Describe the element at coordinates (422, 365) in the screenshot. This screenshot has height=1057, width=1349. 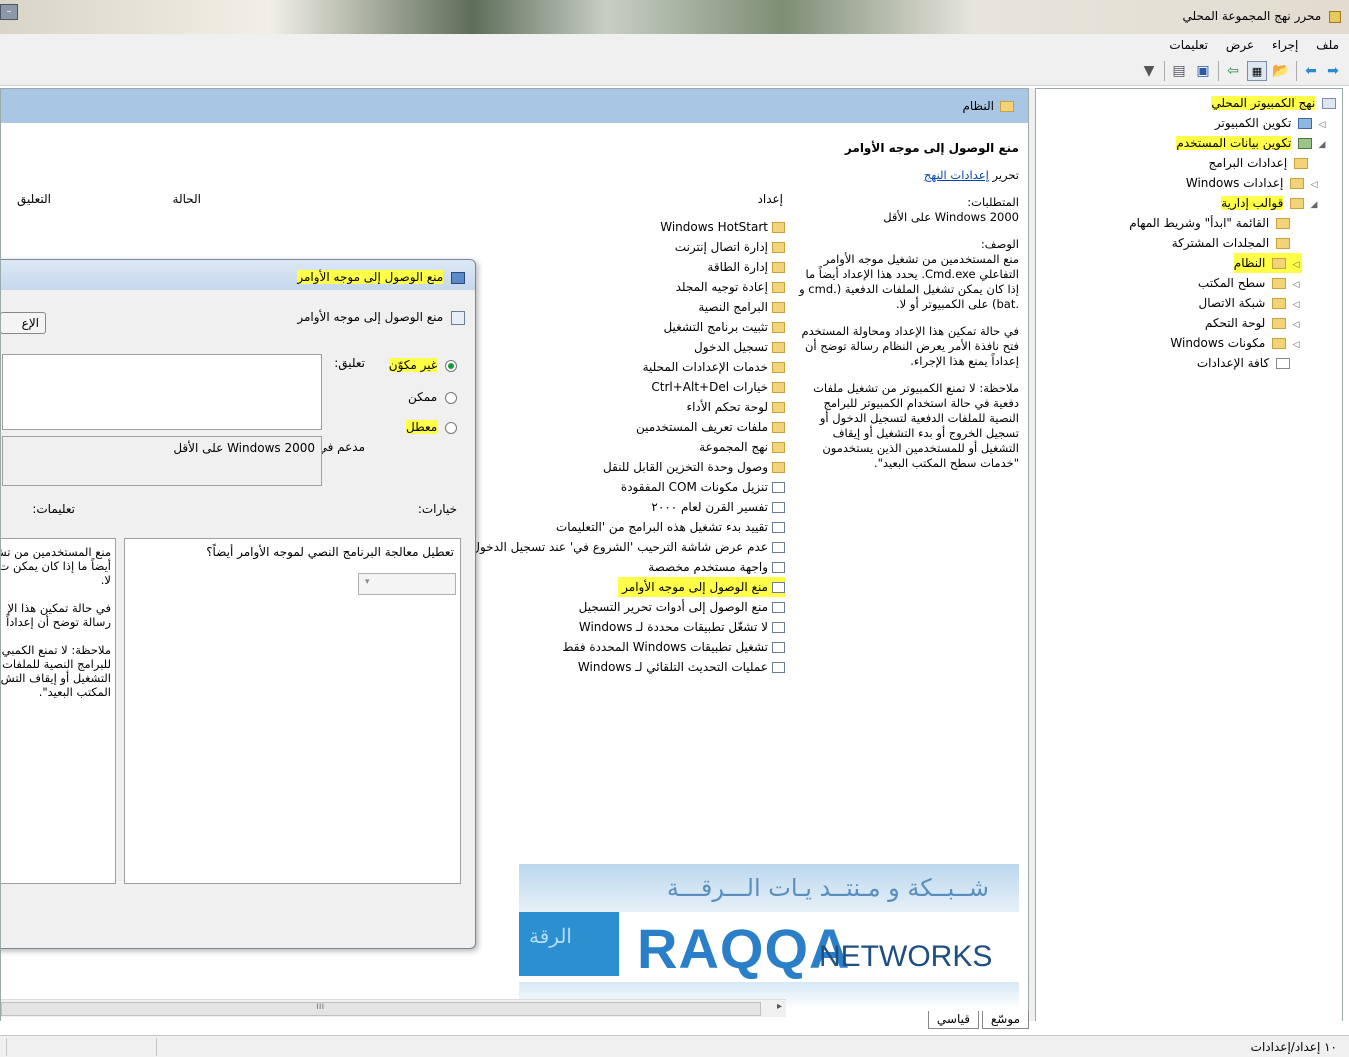
I see `radio-not-configured: غير مكوّن` at that location.